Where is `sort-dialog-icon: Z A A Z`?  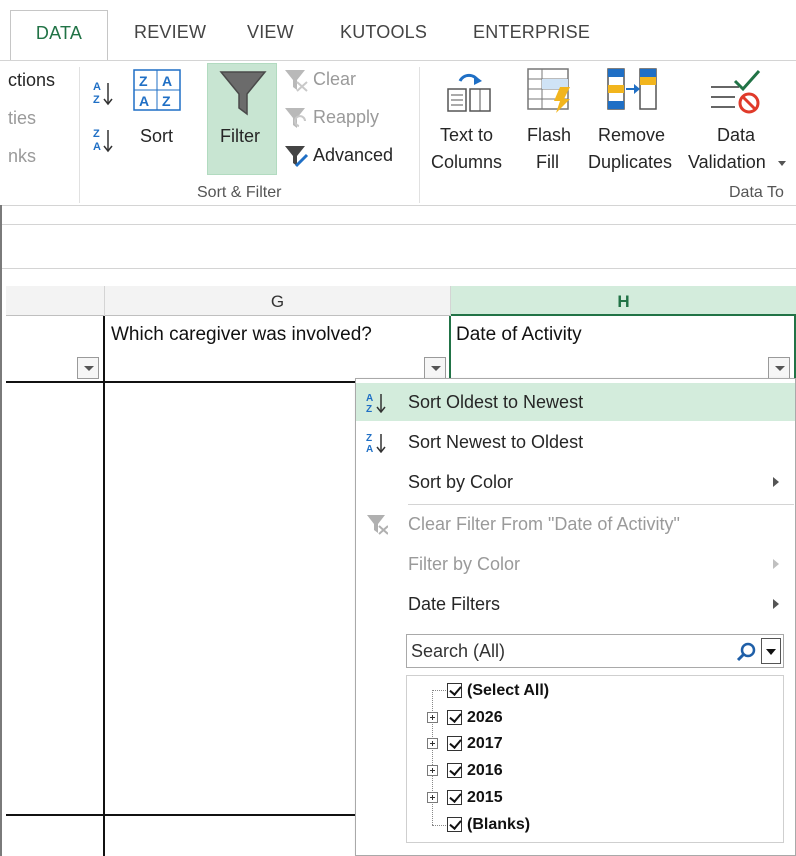 sort-dialog-icon: Z A A Z is located at coordinates (158, 92).